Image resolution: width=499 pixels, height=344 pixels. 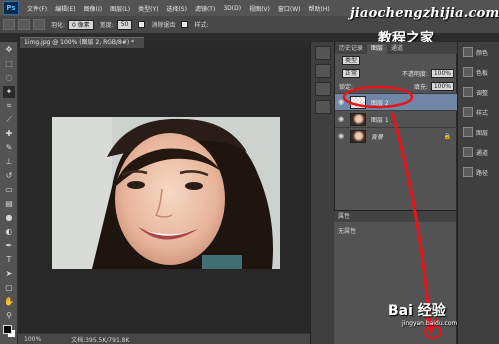 I want to click on crop-tool-icon: ⌗, so click(x=9, y=106).